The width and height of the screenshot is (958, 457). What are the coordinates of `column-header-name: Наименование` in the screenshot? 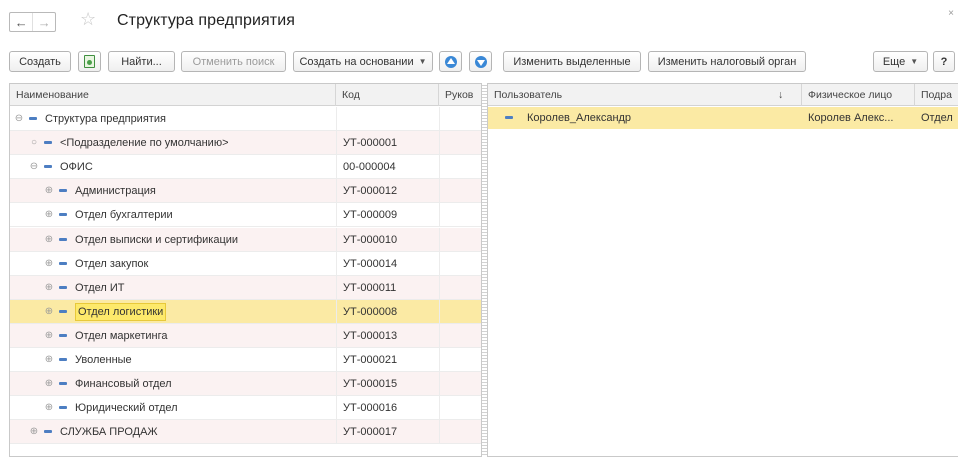 It's located at (173, 95).